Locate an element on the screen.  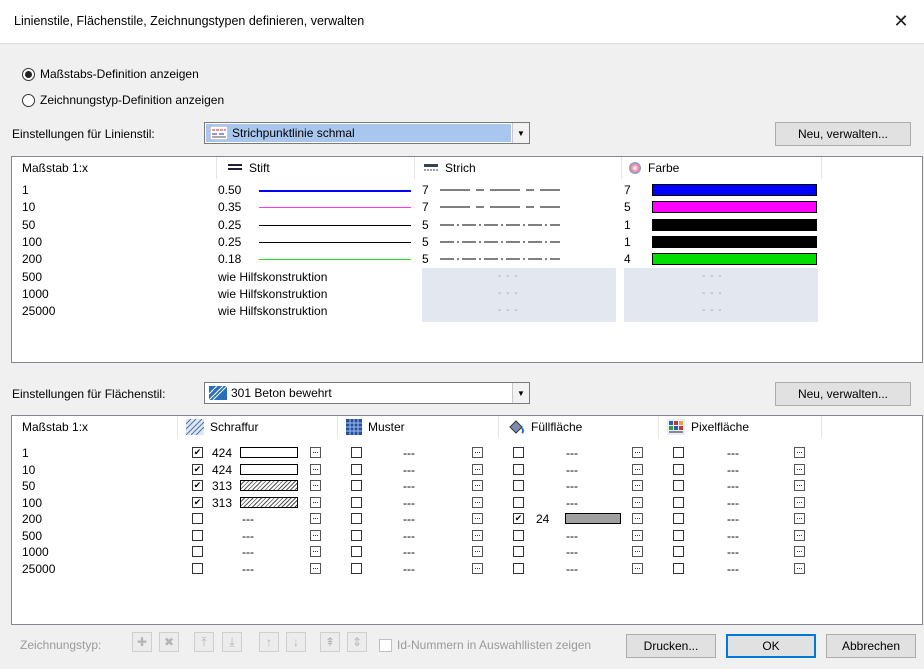
move-top-icon: ⤒ is located at coordinates (204, 642).